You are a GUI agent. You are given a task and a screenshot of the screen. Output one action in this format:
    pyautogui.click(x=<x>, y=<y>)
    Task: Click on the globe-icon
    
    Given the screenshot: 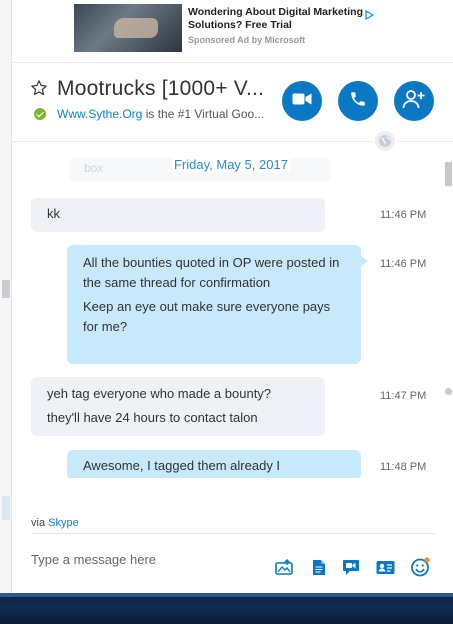 What is the action you would take?
    pyautogui.click(x=385, y=141)
    